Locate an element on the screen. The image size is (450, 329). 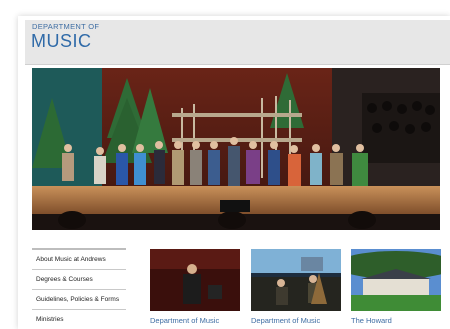
site-header: DEPARTMENT OF MUSIC is located at coordinates (237, 42).